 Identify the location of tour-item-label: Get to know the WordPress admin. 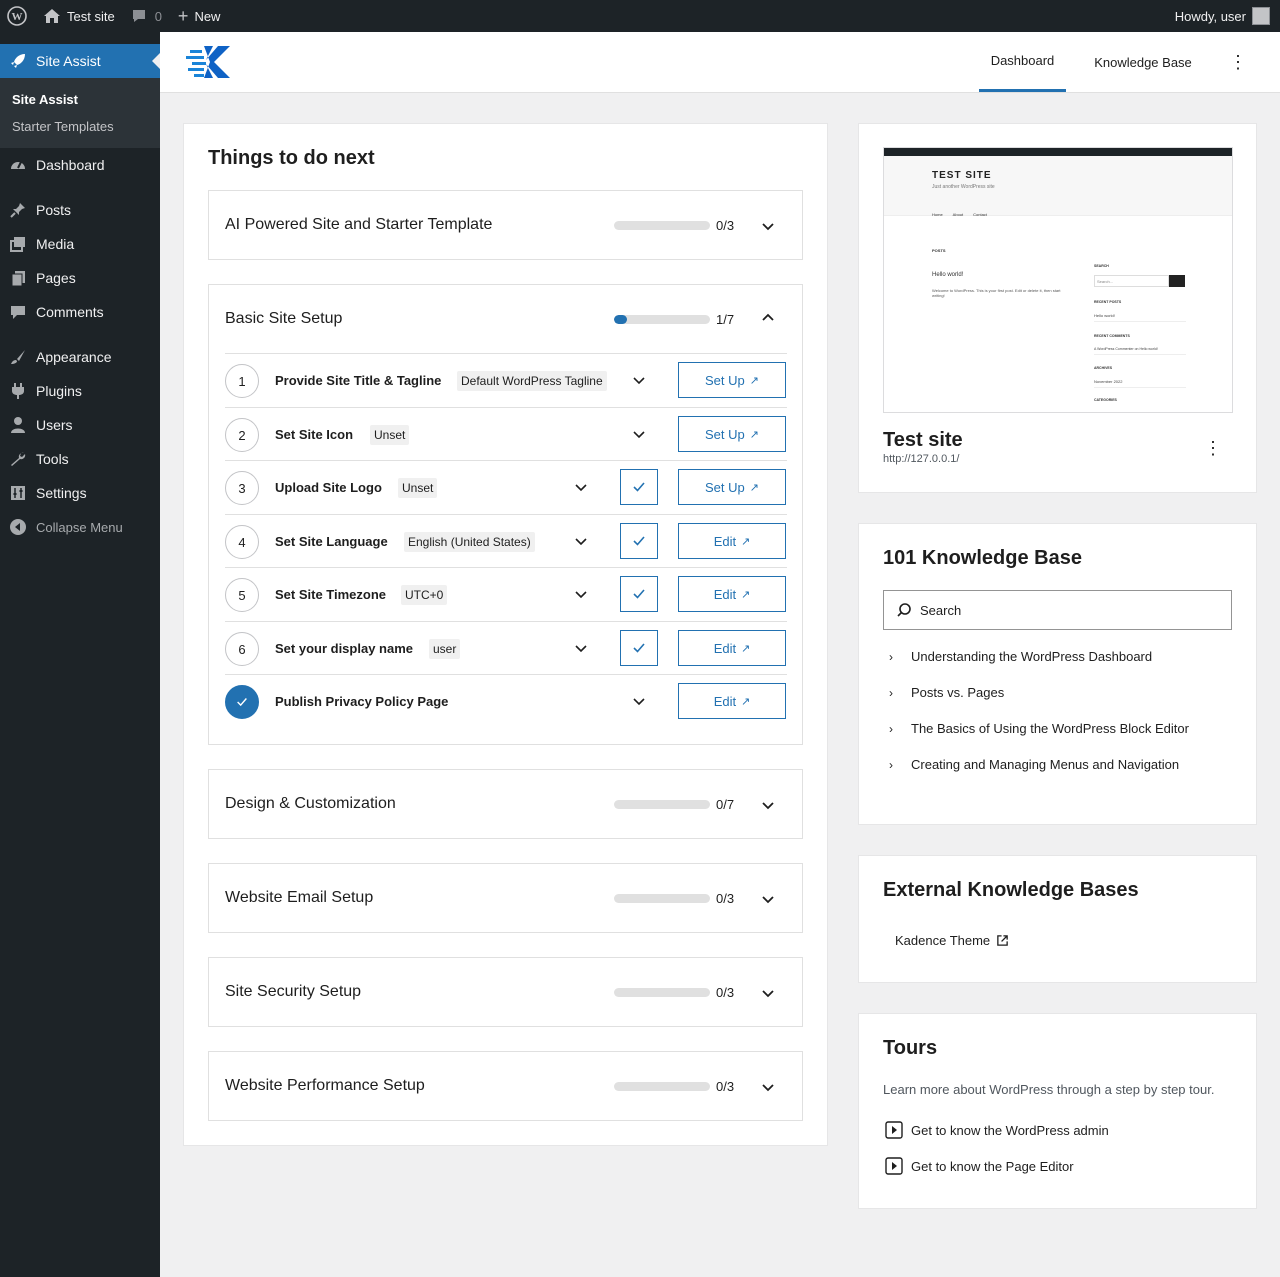
(1010, 1130).